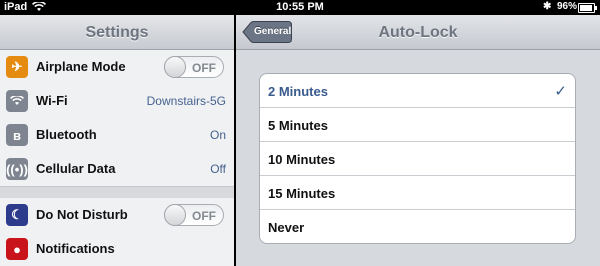 This screenshot has width=600, height=266. What do you see at coordinates (17, 169) in the screenshot?
I see `cellular-icon: ((•))` at bounding box center [17, 169].